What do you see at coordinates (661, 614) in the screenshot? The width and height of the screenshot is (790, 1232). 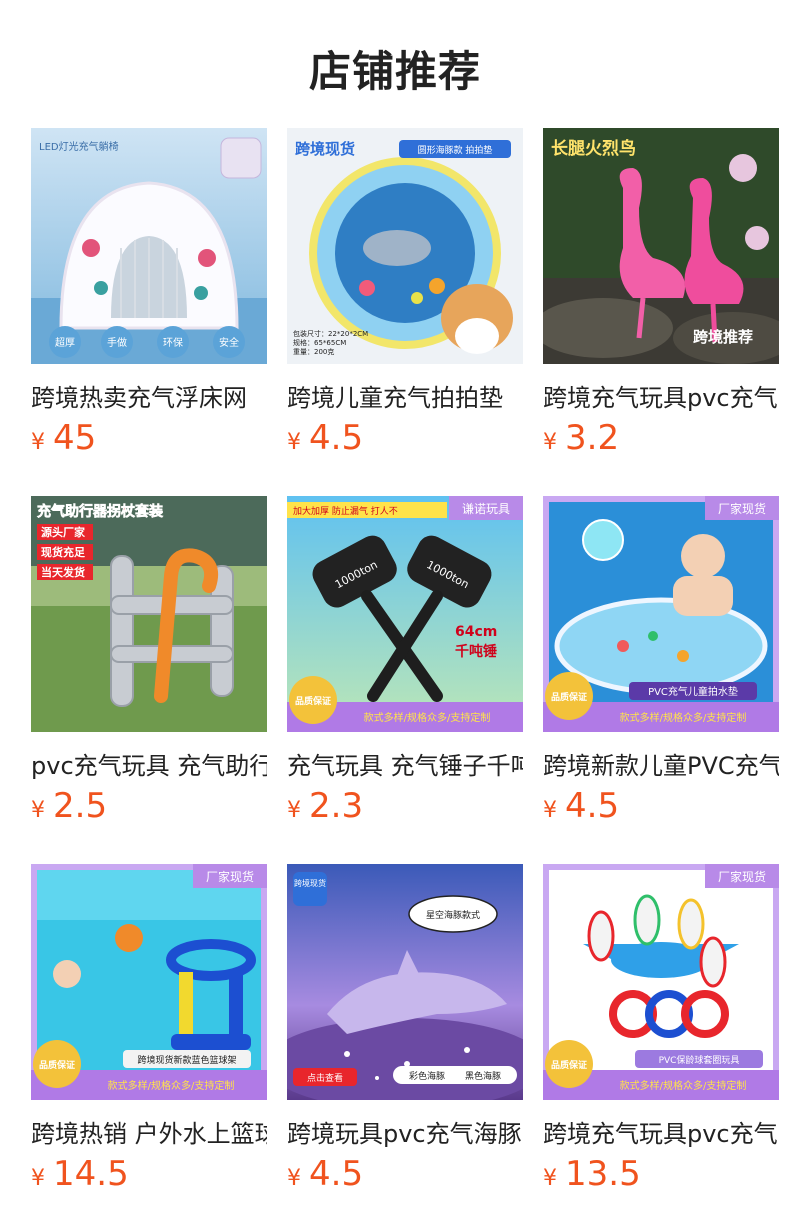 I see `product-image: 厂家现货 PVC充气儿童拍水垫 品质保证 款式多样/规格众多/支持定制` at bounding box center [661, 614].